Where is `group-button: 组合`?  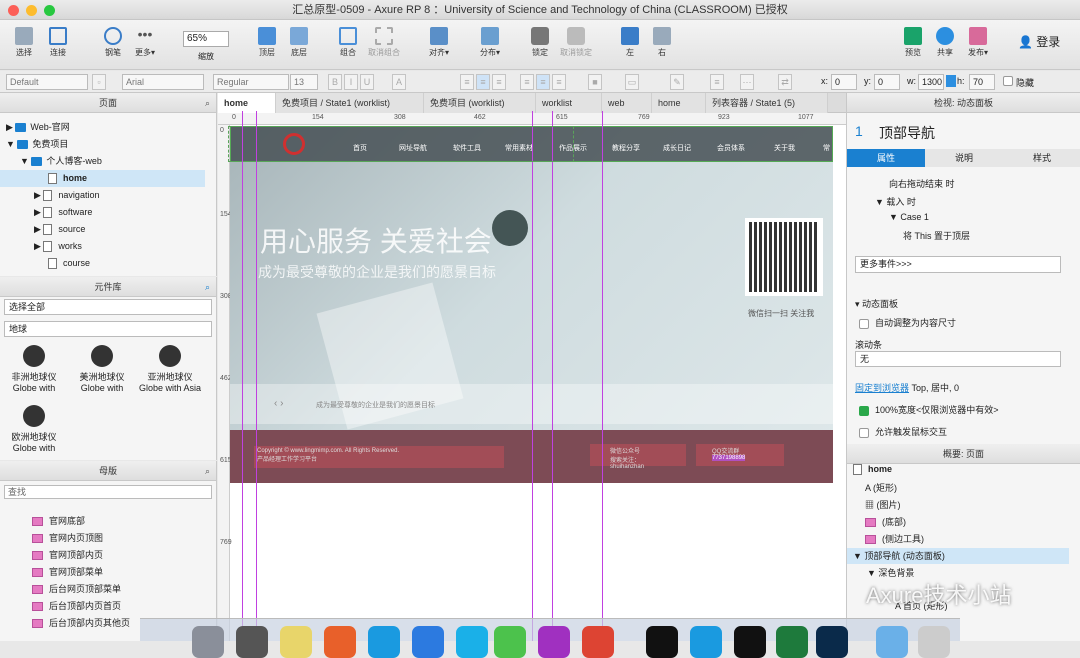 group-button: 组合 is located at coordinates (348, 41).